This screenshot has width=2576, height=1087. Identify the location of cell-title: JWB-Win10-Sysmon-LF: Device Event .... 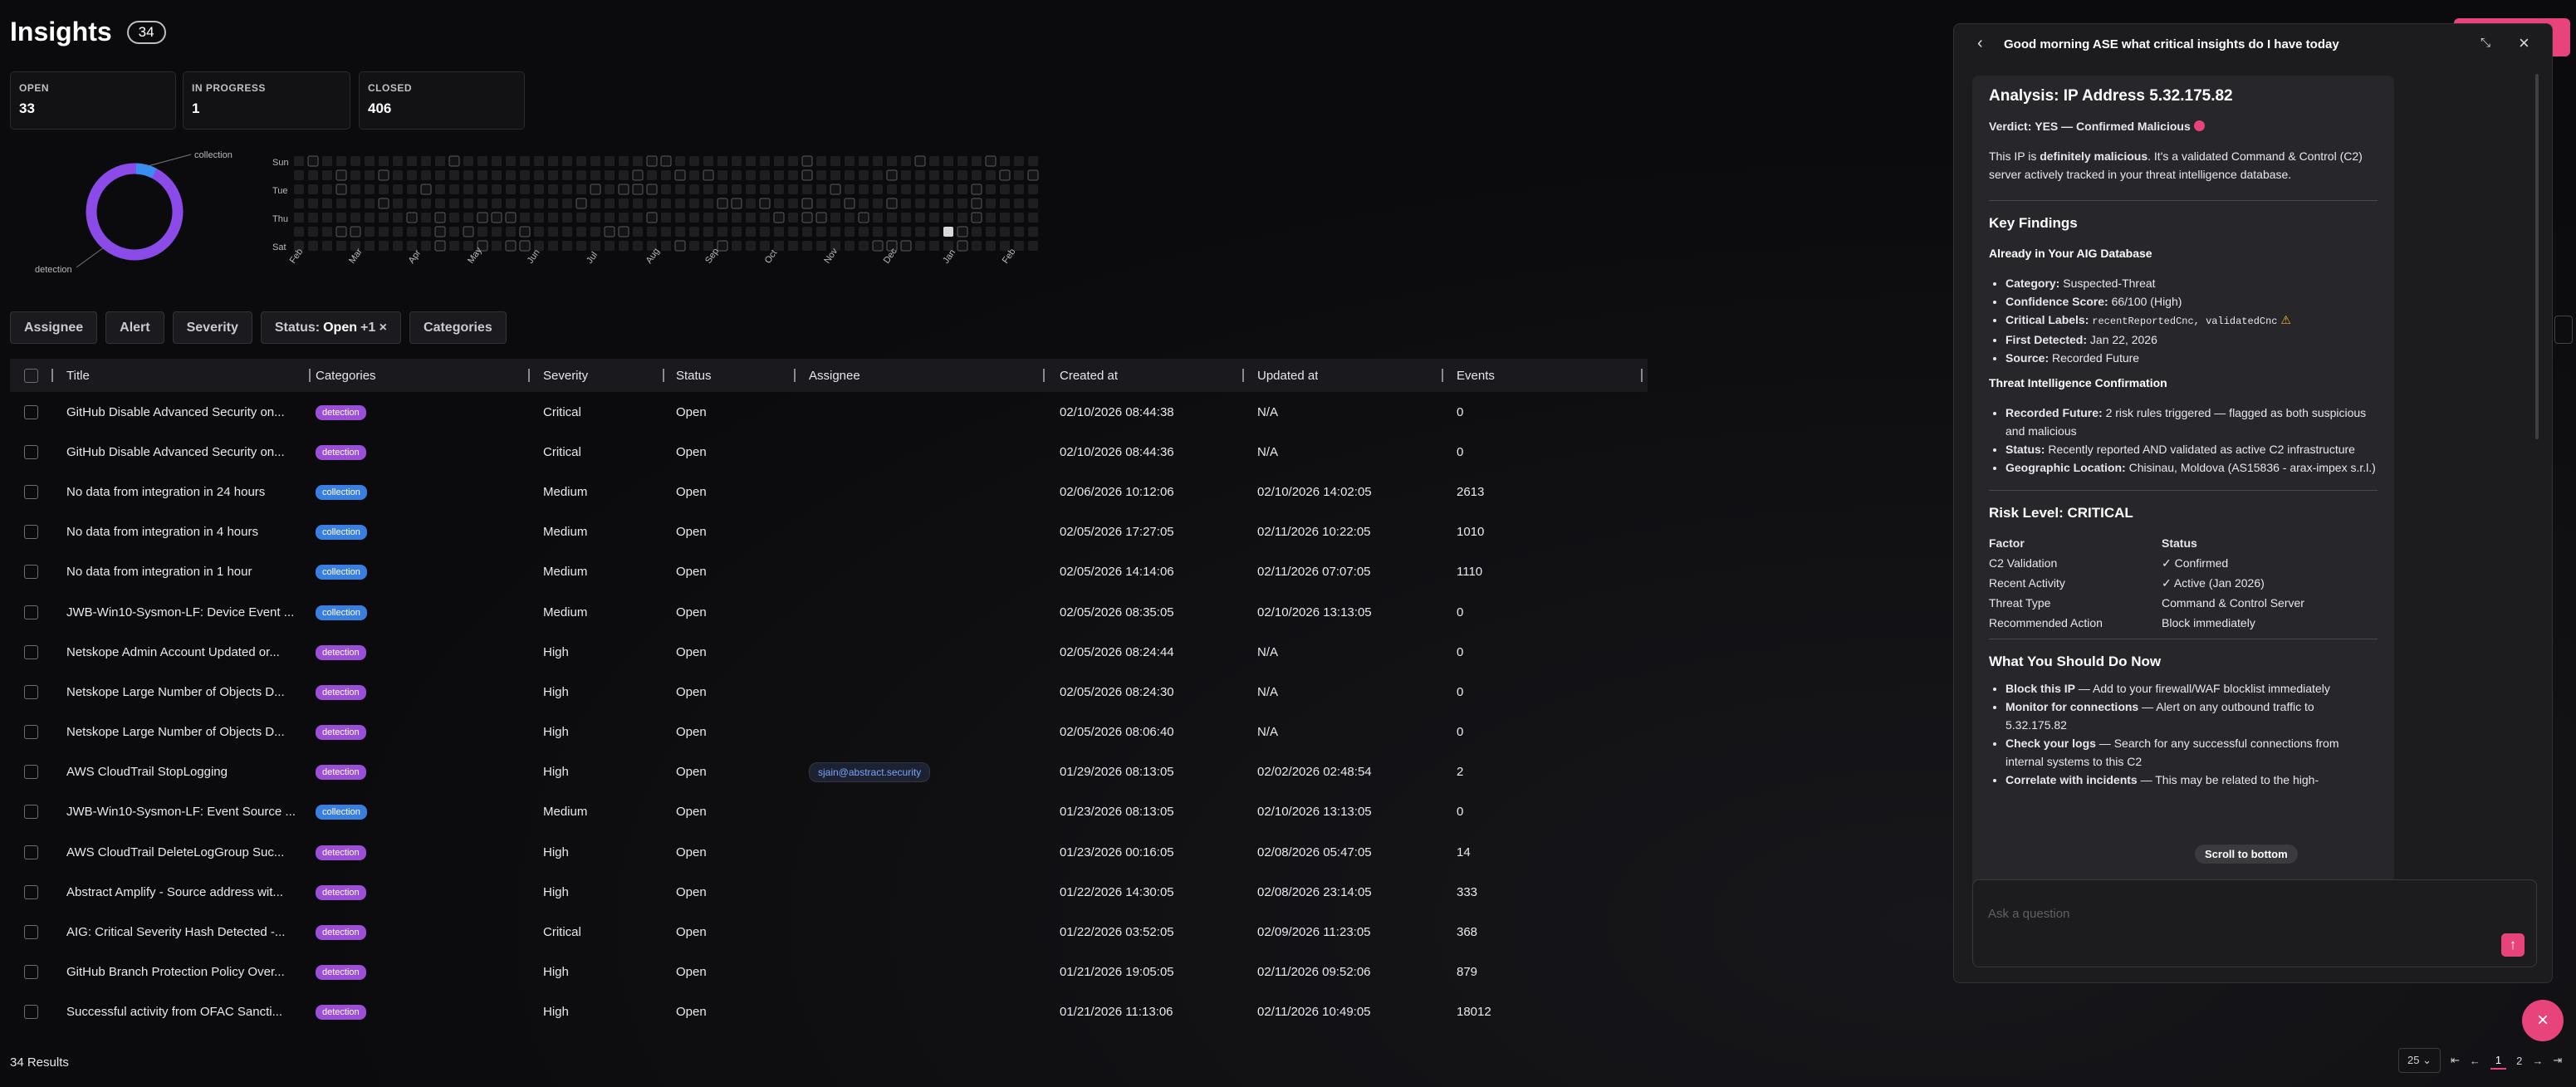
(187, 612).